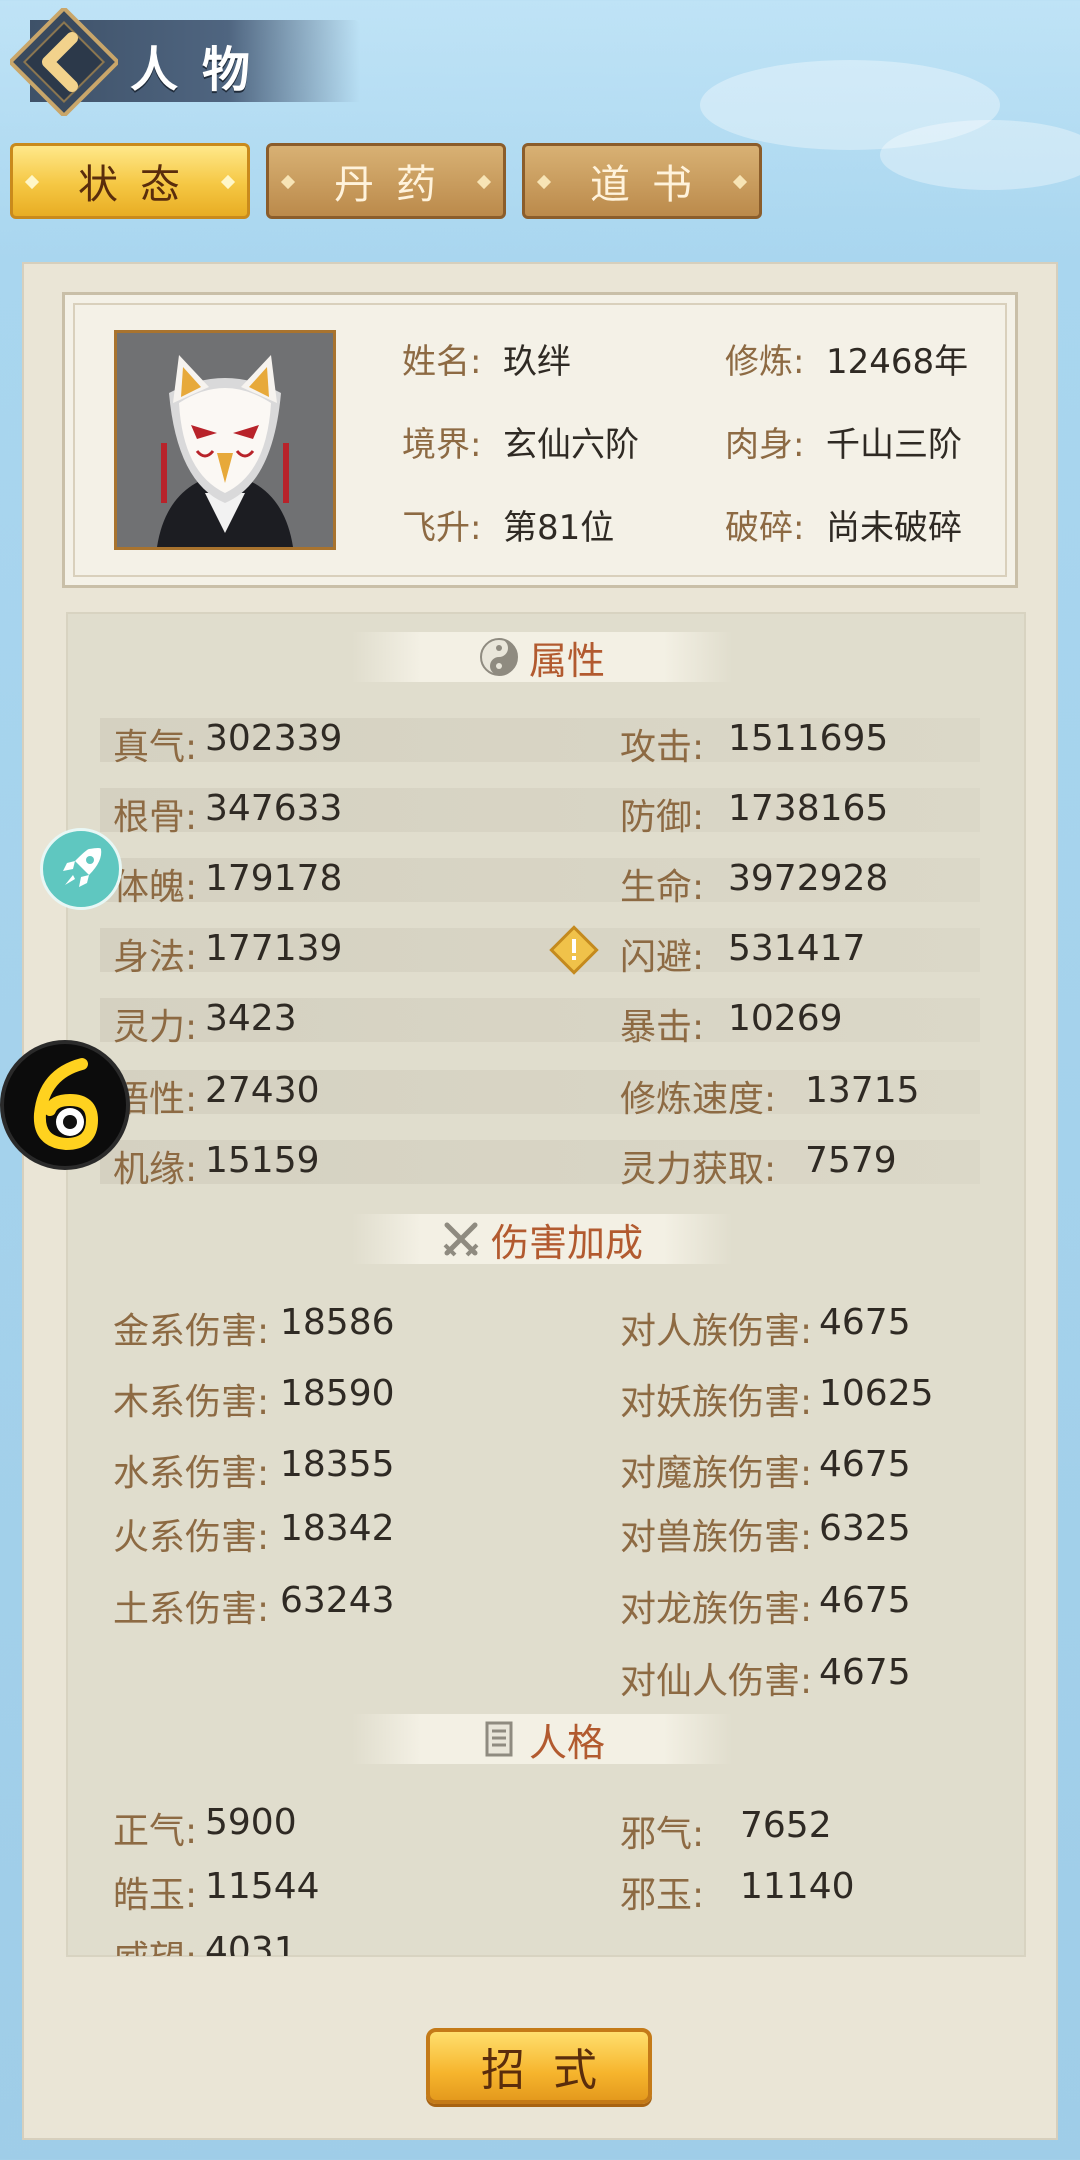 This screenshot has height=2160, width=1080. Describe the element at coordinates (442, 362) in the screenshot. I see `name-label: 姓名:` at that location.